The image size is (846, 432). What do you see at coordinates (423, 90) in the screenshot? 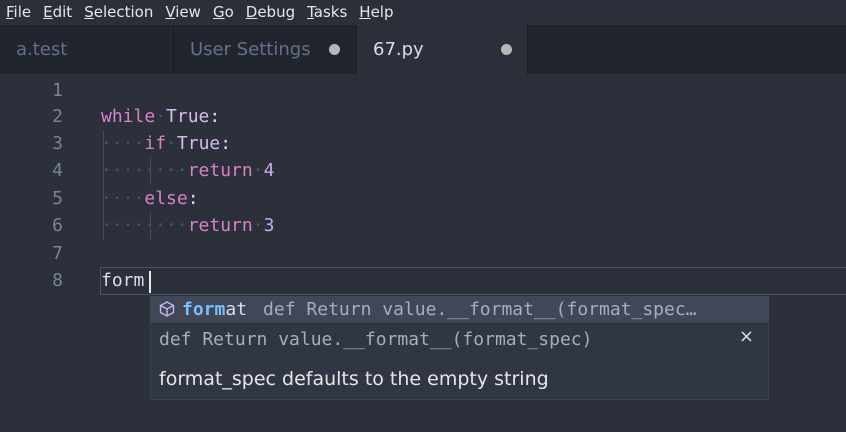
I see `code-line: 1` at bounding box center [423, 90].